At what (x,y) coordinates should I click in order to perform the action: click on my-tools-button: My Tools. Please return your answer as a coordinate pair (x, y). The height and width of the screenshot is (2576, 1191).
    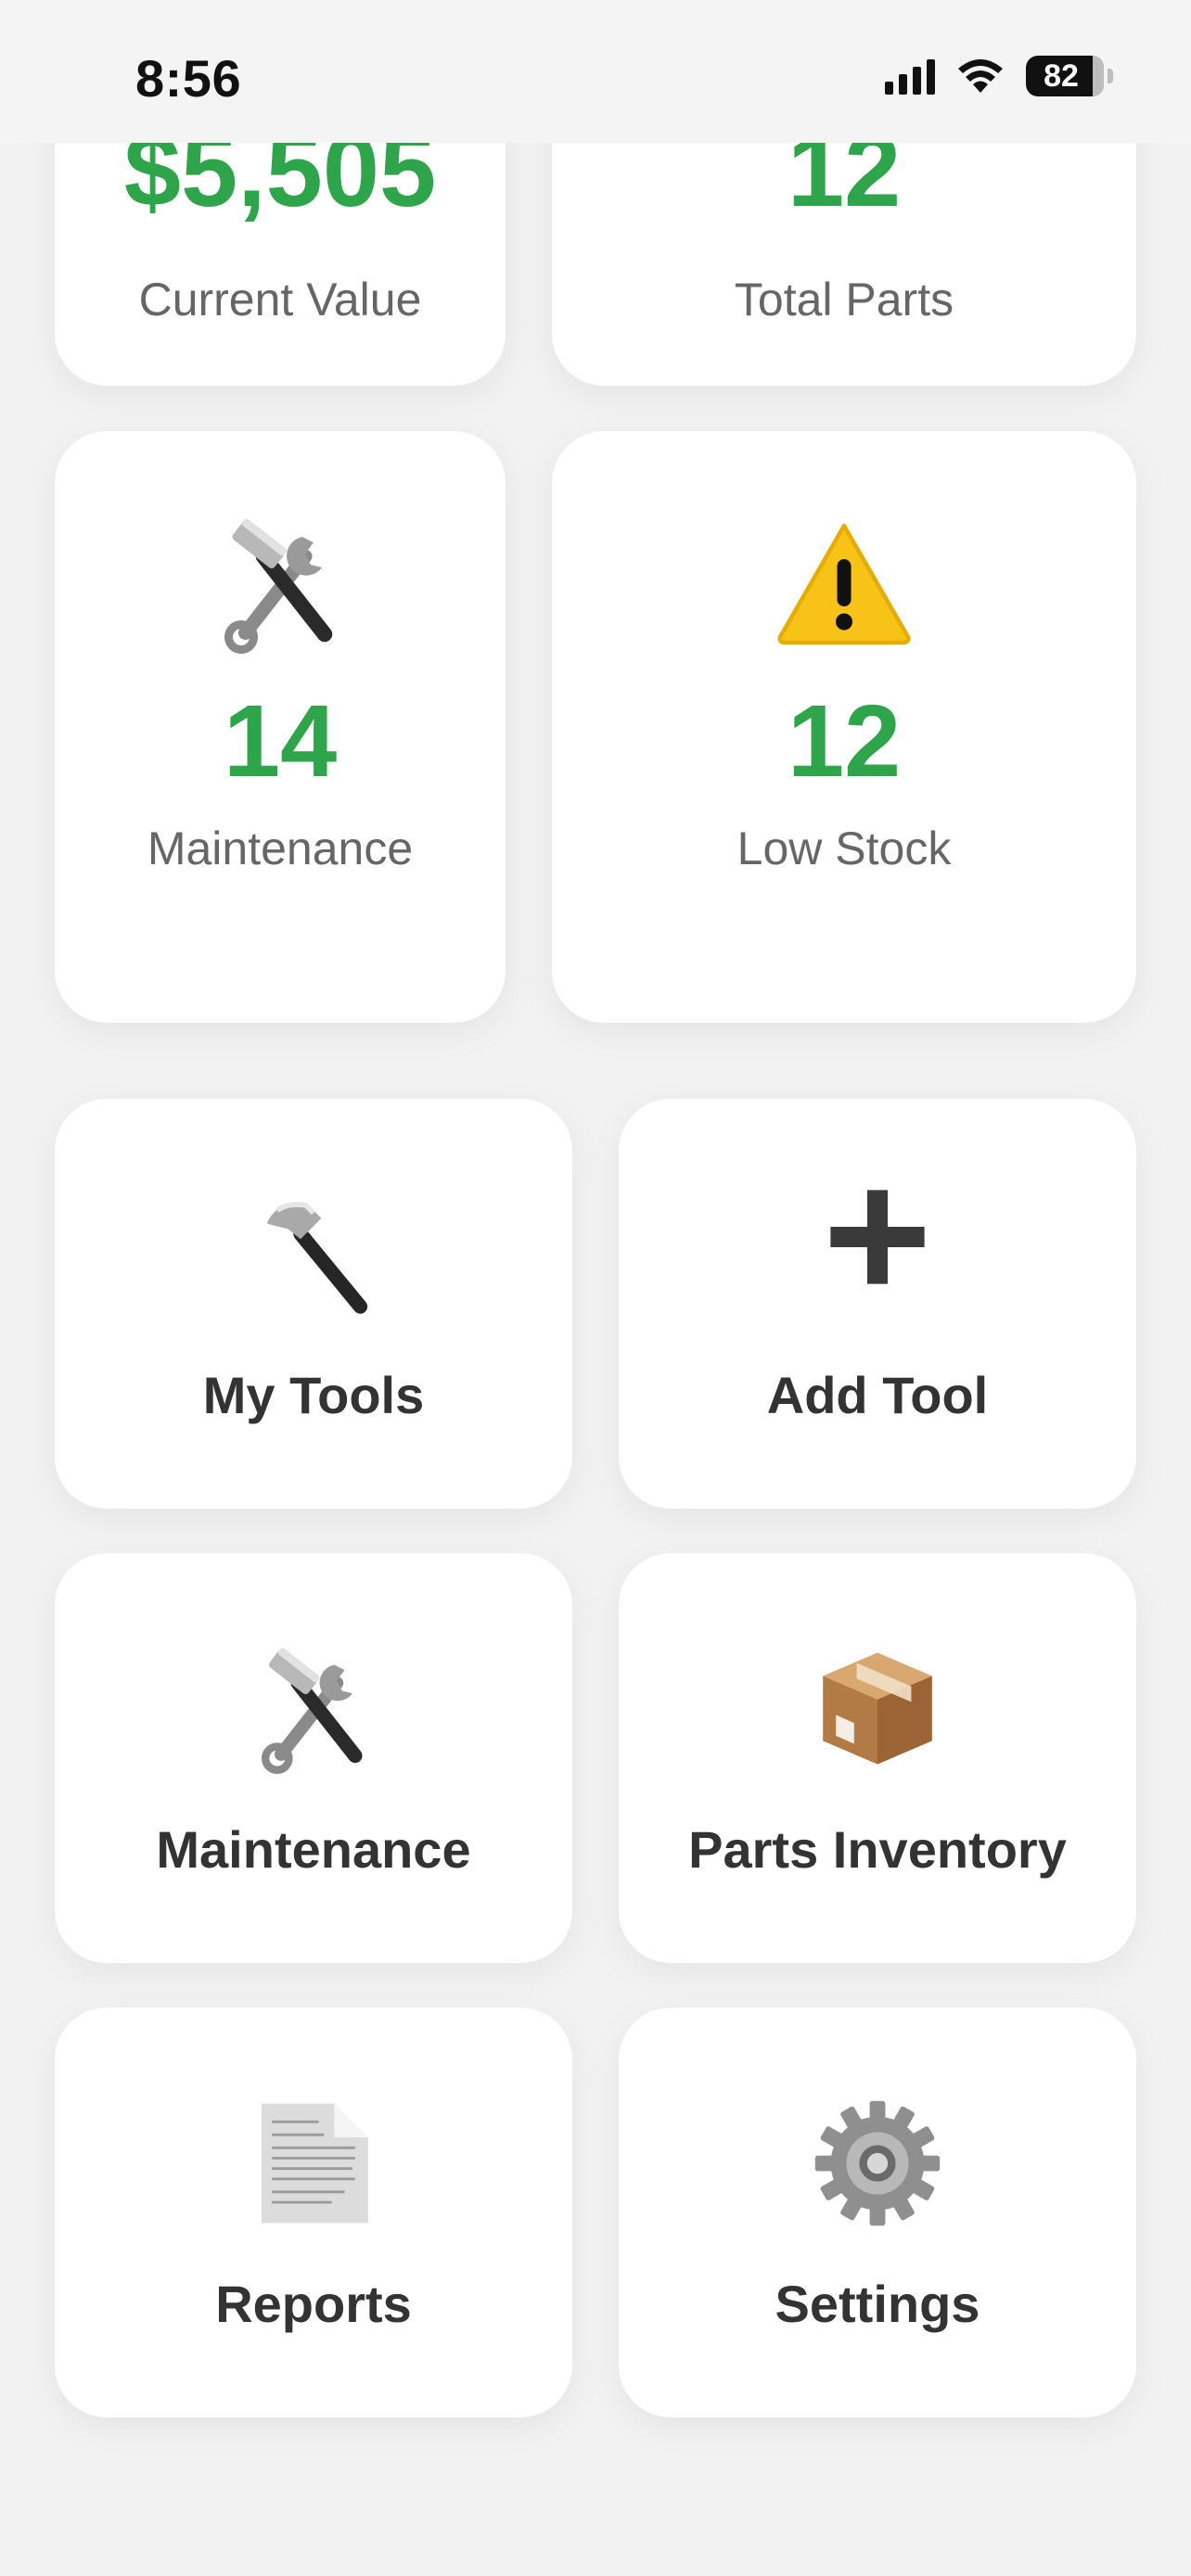
    Looking at the image, I should click on (313, 1304).